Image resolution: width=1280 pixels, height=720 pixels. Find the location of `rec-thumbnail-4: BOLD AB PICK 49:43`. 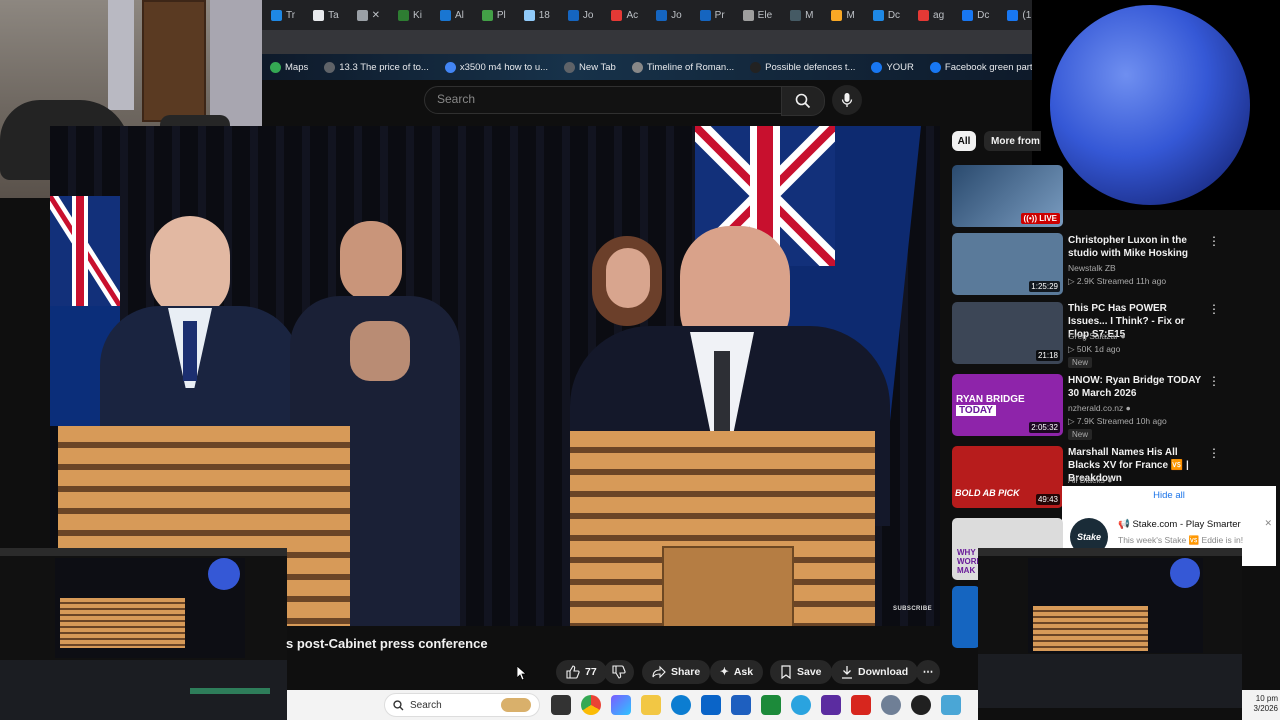

rec-thumbnail-4: BOLD AB PICK 49:43 is located at coordinates (1007, 477).